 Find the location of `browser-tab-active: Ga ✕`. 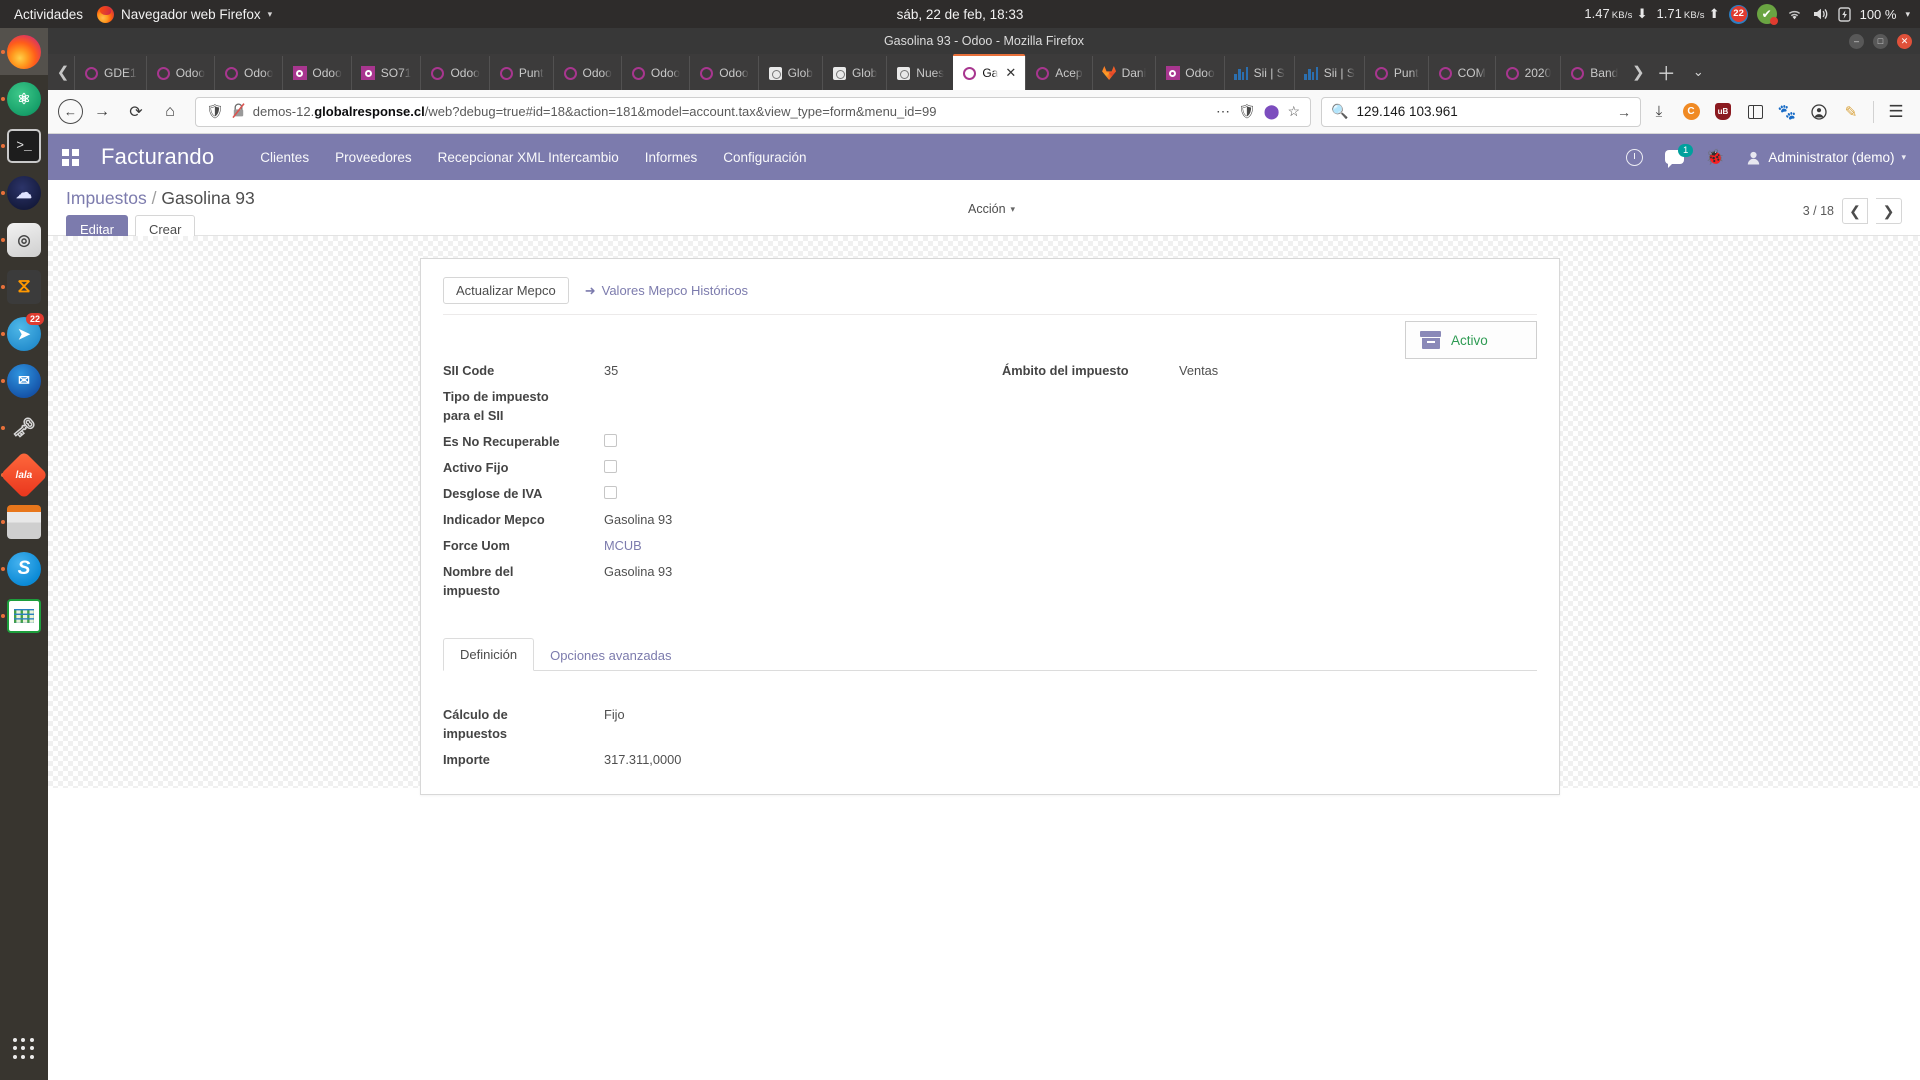

browser-tab-active: Ga ✕ is located at coordinates (989, 72).